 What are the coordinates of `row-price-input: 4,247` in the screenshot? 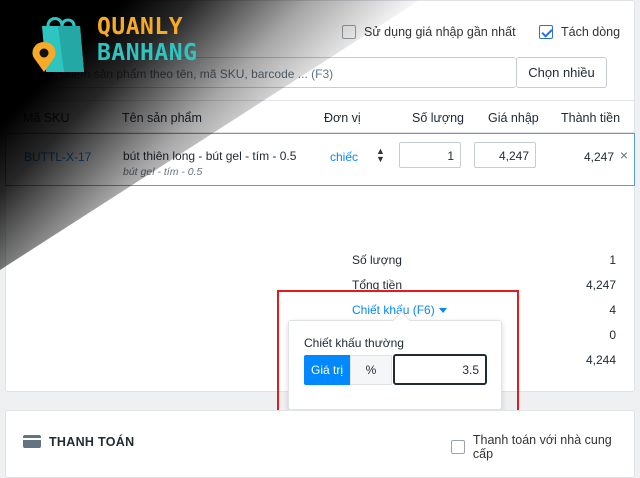 It's located at (505, 155).